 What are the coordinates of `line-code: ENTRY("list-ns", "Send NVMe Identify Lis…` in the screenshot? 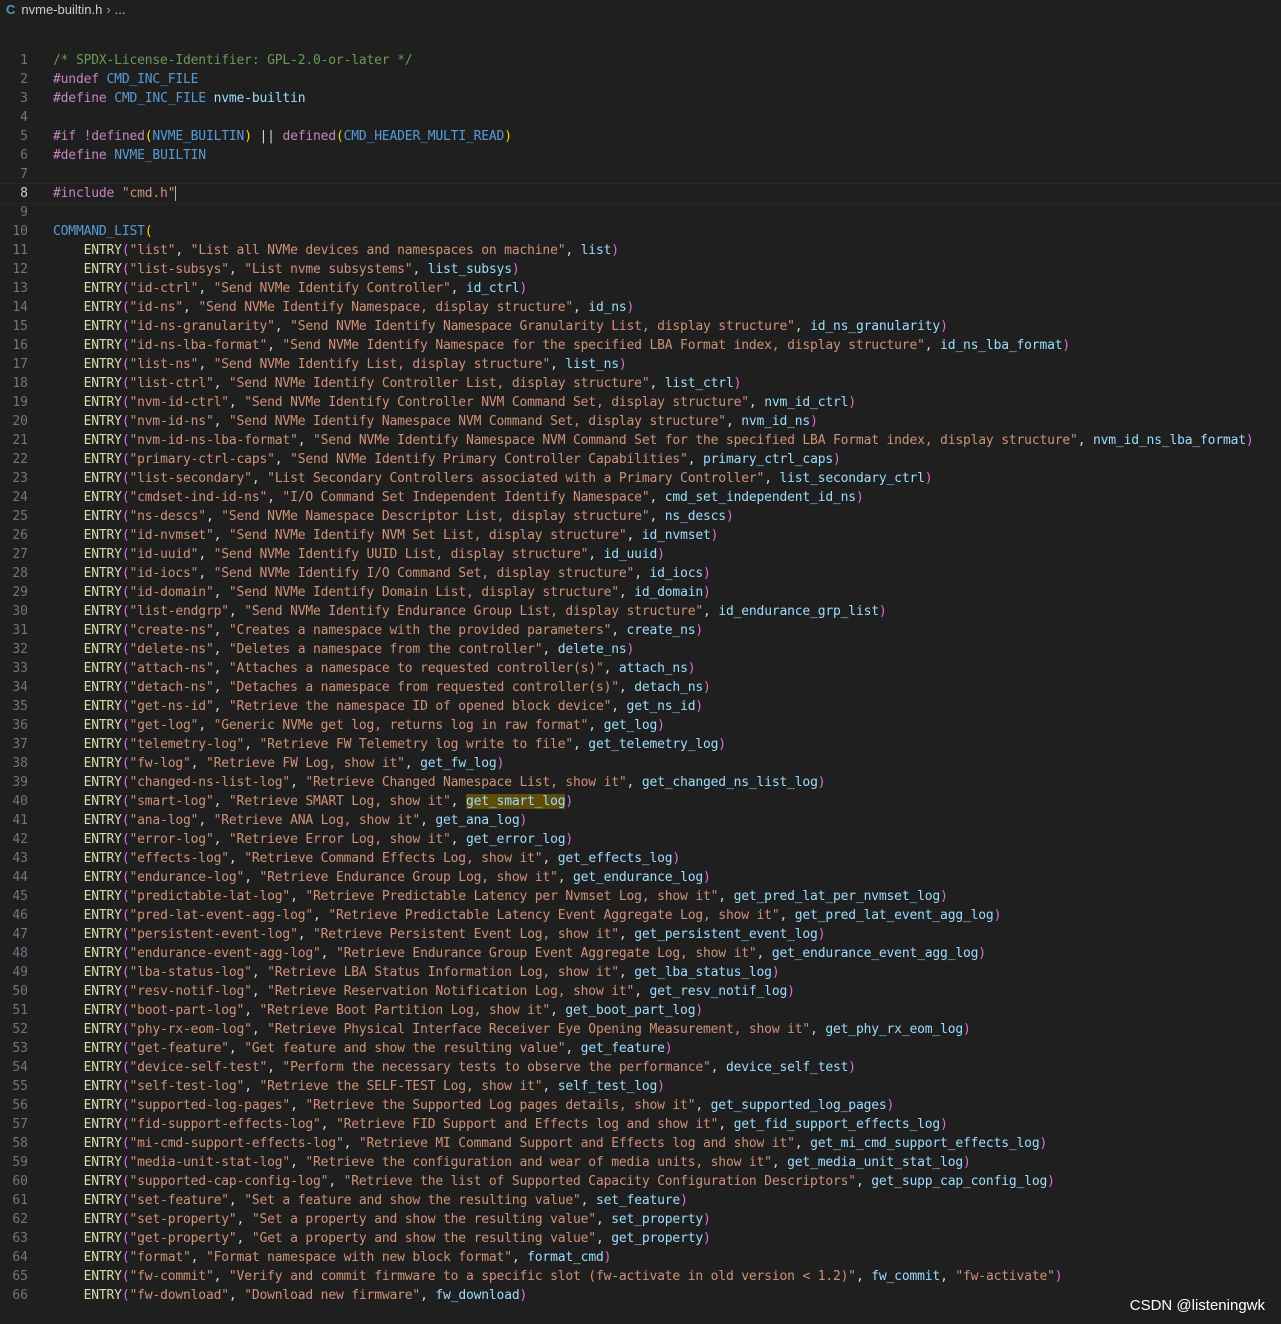 It's located at (355, 364).